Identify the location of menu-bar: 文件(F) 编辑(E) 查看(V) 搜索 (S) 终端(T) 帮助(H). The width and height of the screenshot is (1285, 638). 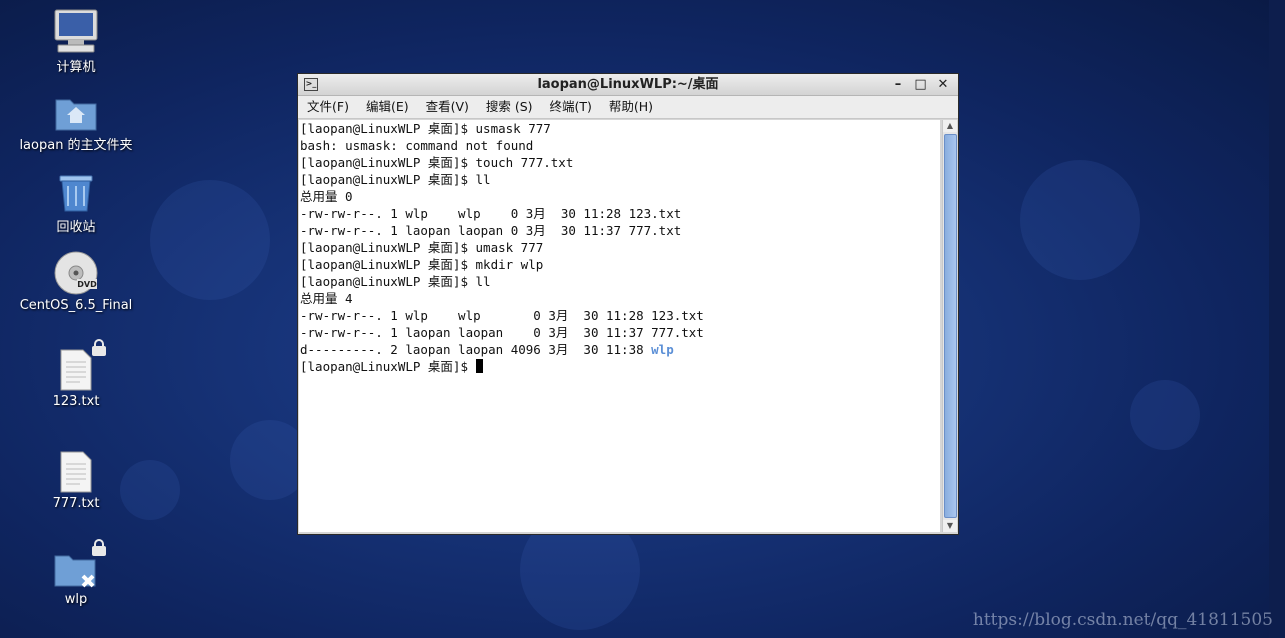
(628, 107).